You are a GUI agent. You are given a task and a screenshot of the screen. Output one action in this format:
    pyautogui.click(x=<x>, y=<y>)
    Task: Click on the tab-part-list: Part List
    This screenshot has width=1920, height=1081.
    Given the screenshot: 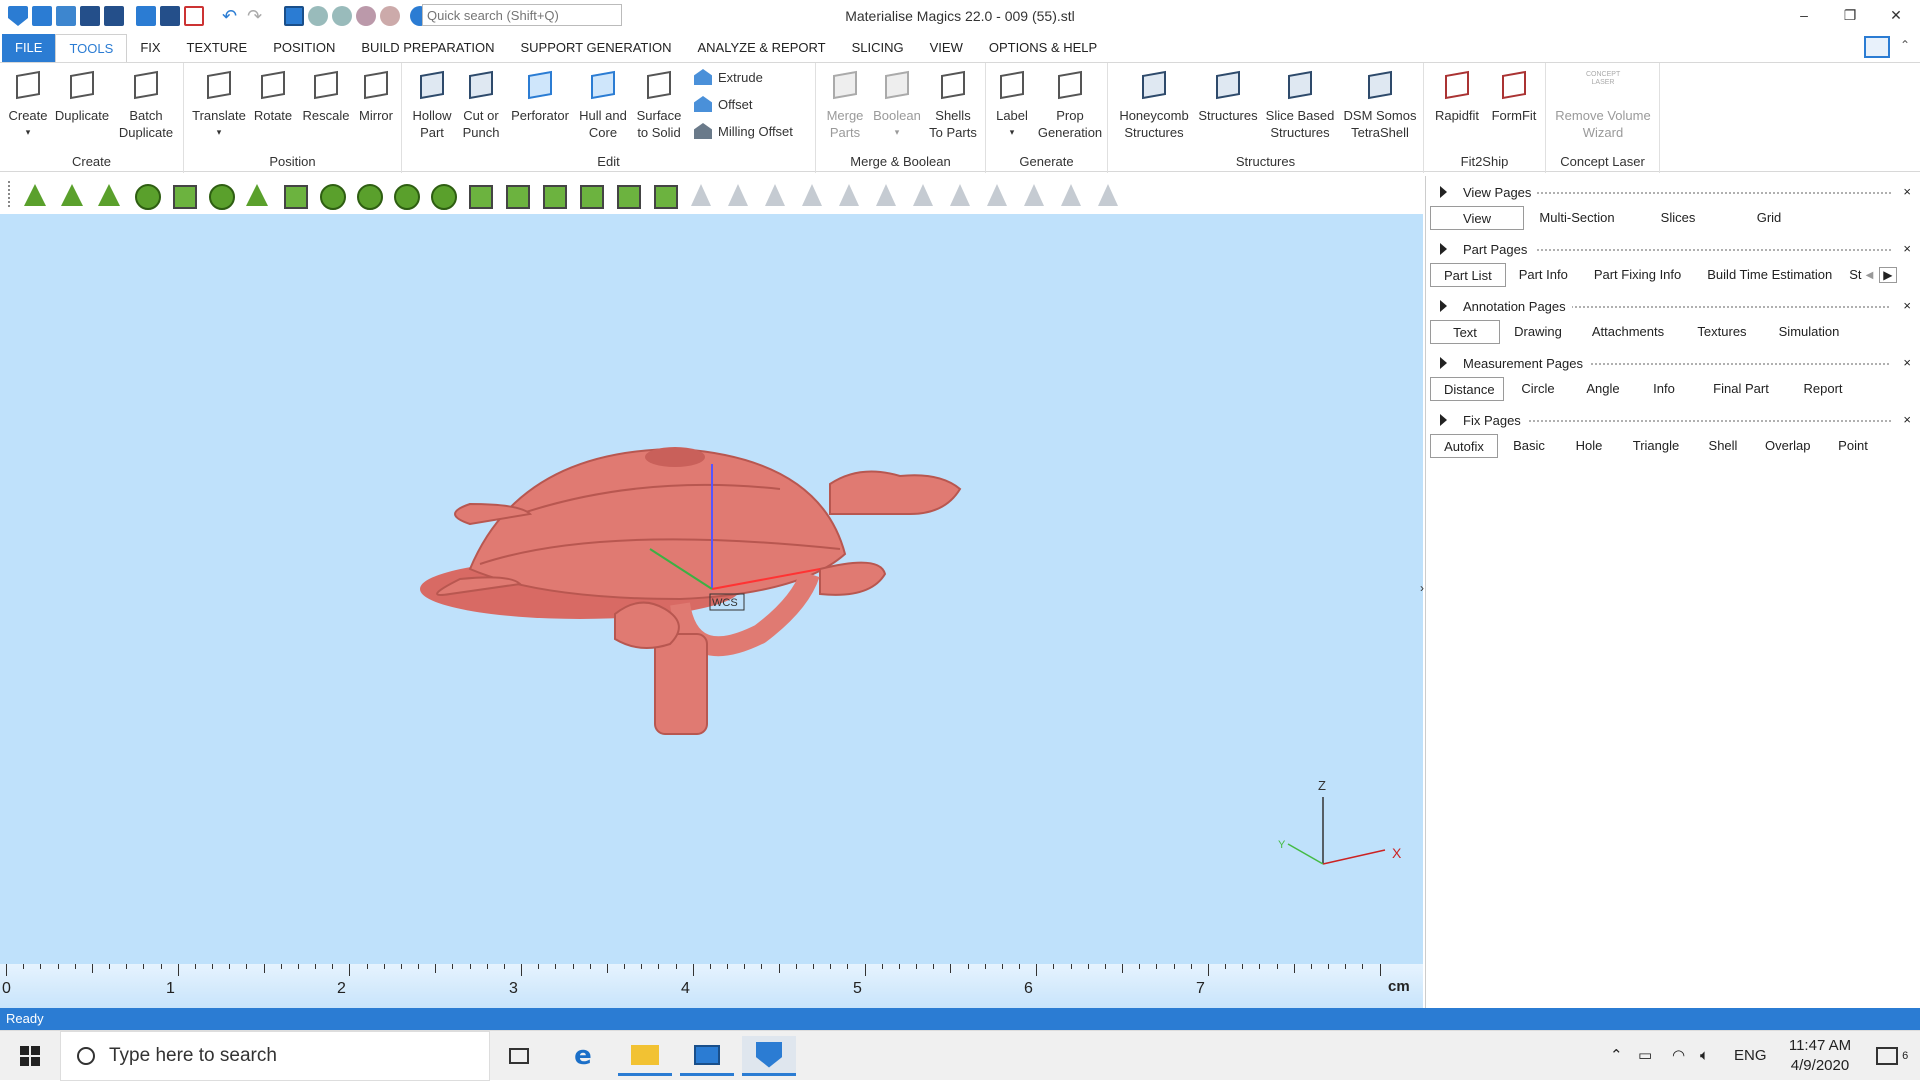 What is the action you would take?
    pyautogui.click(x=1468, y=275)
    